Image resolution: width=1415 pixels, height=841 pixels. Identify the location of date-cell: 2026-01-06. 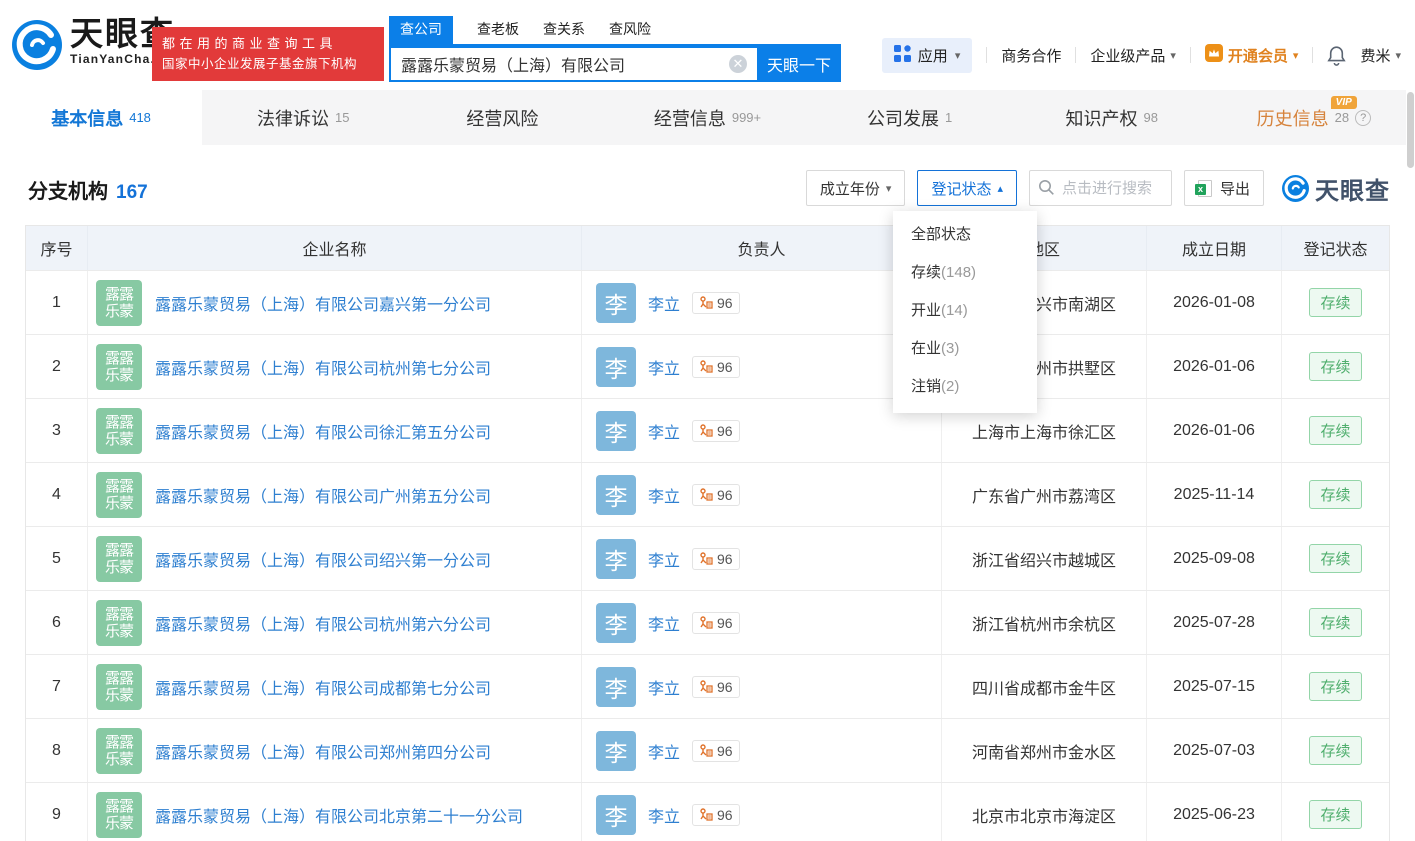
(1214, 366).